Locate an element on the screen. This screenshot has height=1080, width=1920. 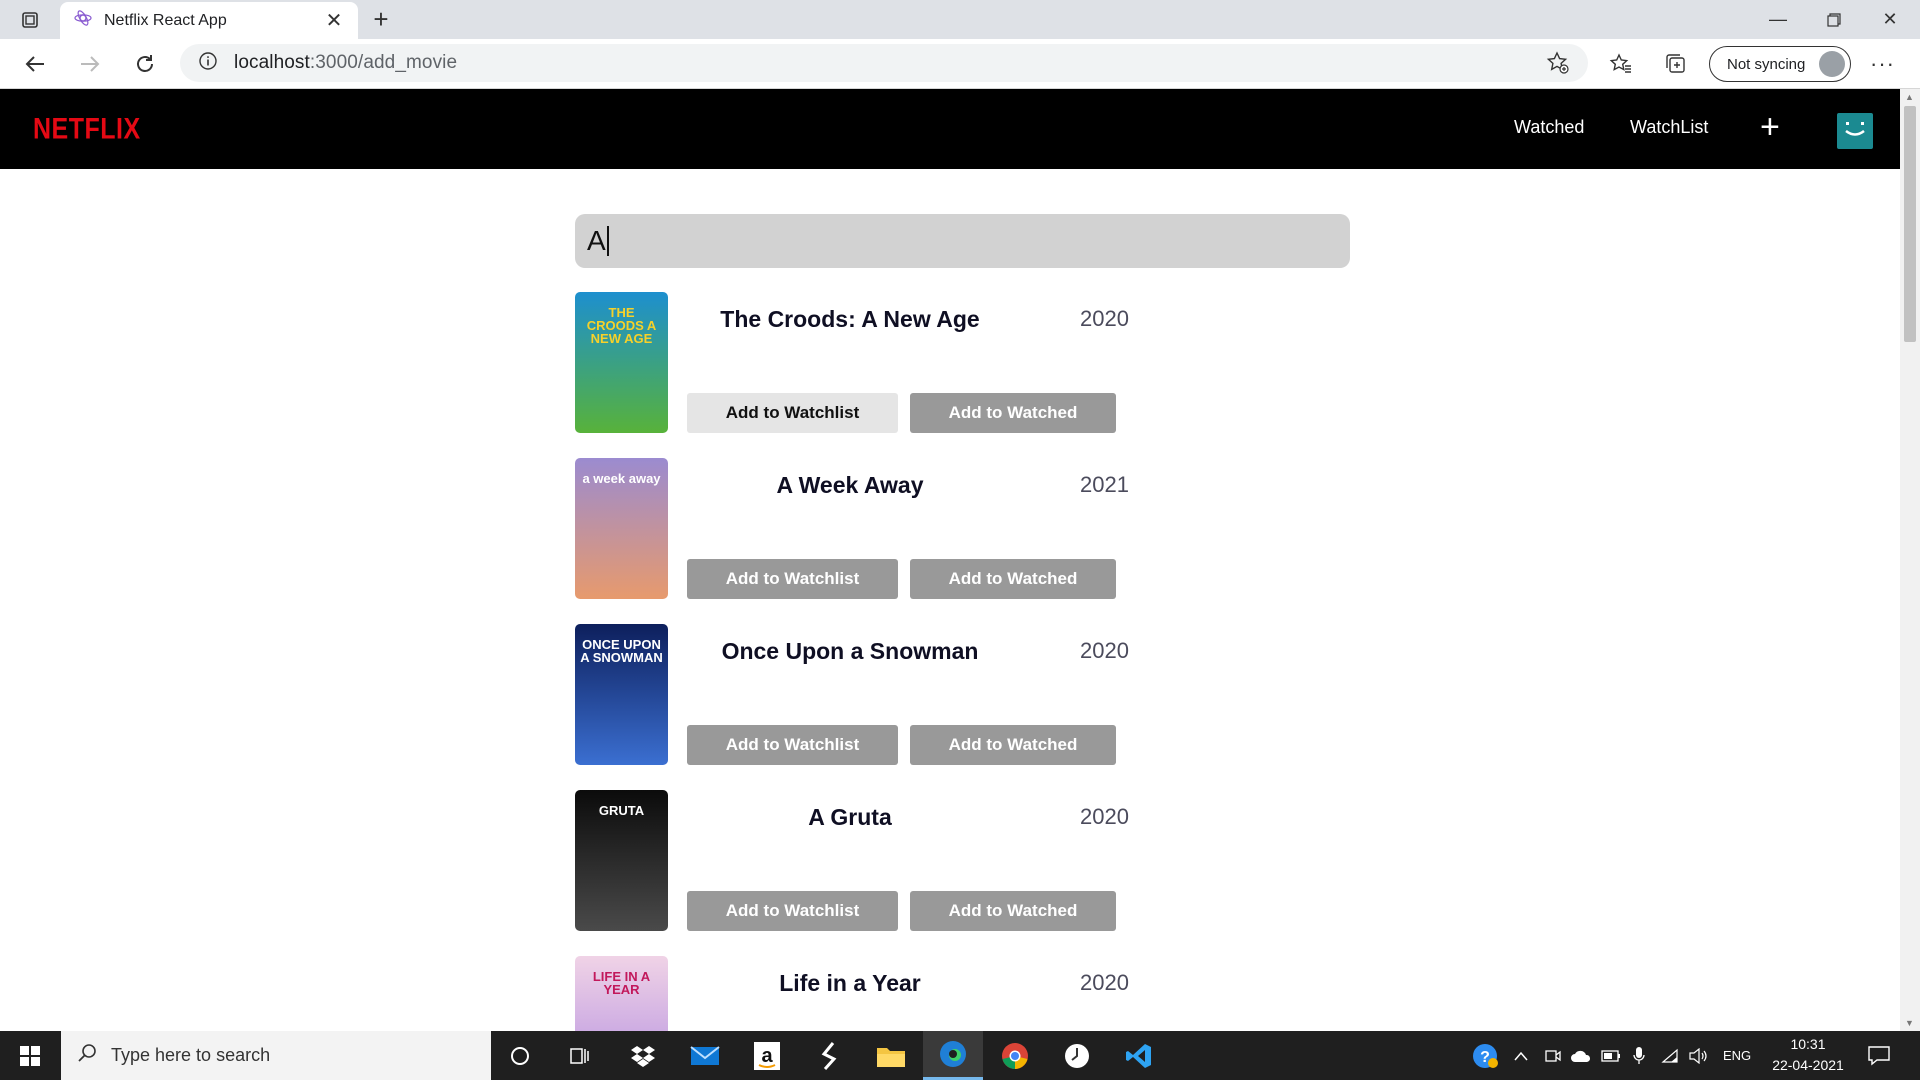
vscode-icon is located at coordinates (1139, 1055).